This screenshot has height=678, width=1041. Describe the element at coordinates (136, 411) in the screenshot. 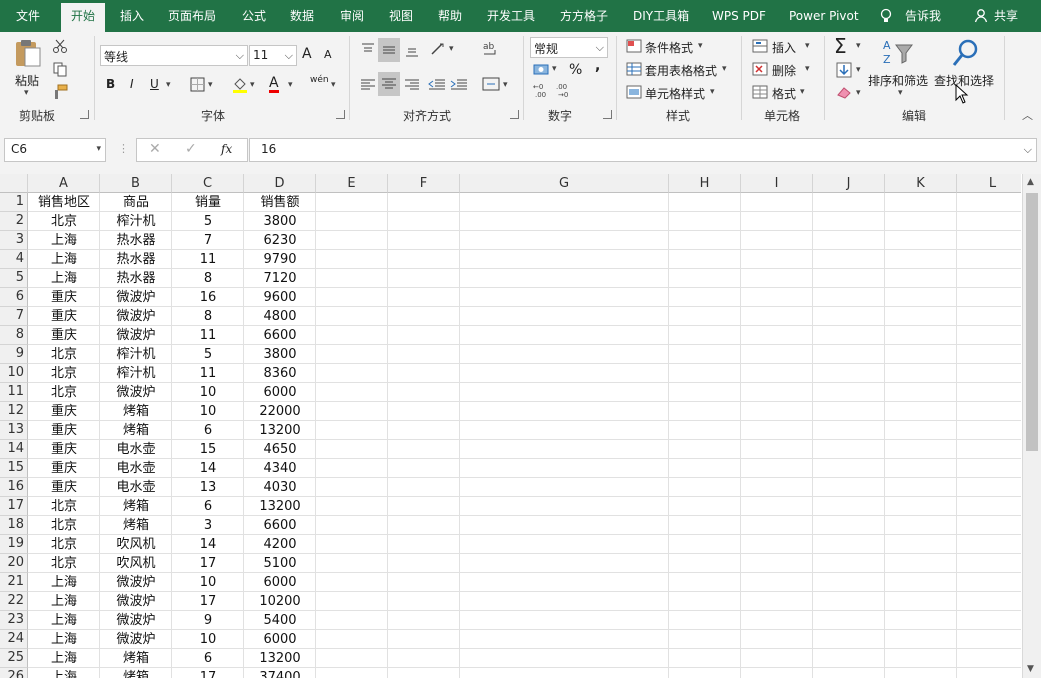

I see `cell-b12: 烤箱` at that location.